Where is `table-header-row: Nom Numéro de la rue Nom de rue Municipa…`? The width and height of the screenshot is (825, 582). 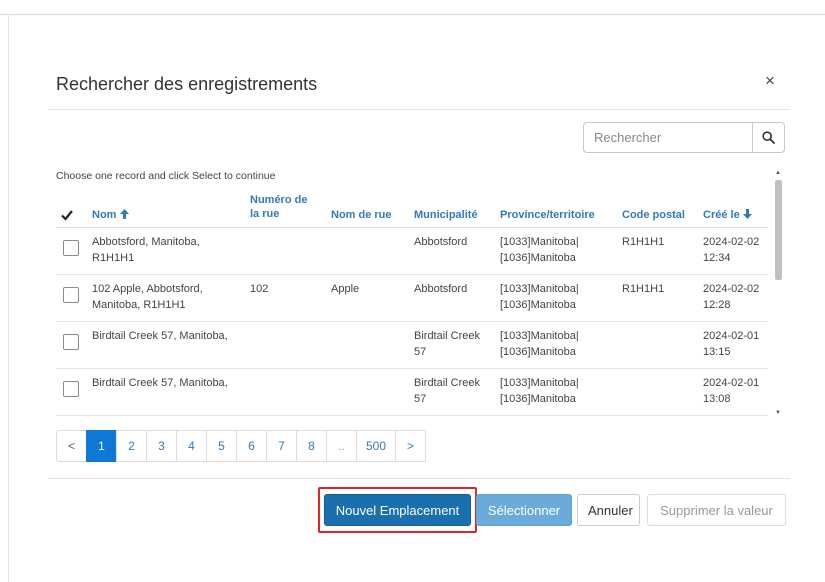
table-header-row: Nom Numéro de la rue Nom de rue Municipa… is located at coordinates (412, 206).